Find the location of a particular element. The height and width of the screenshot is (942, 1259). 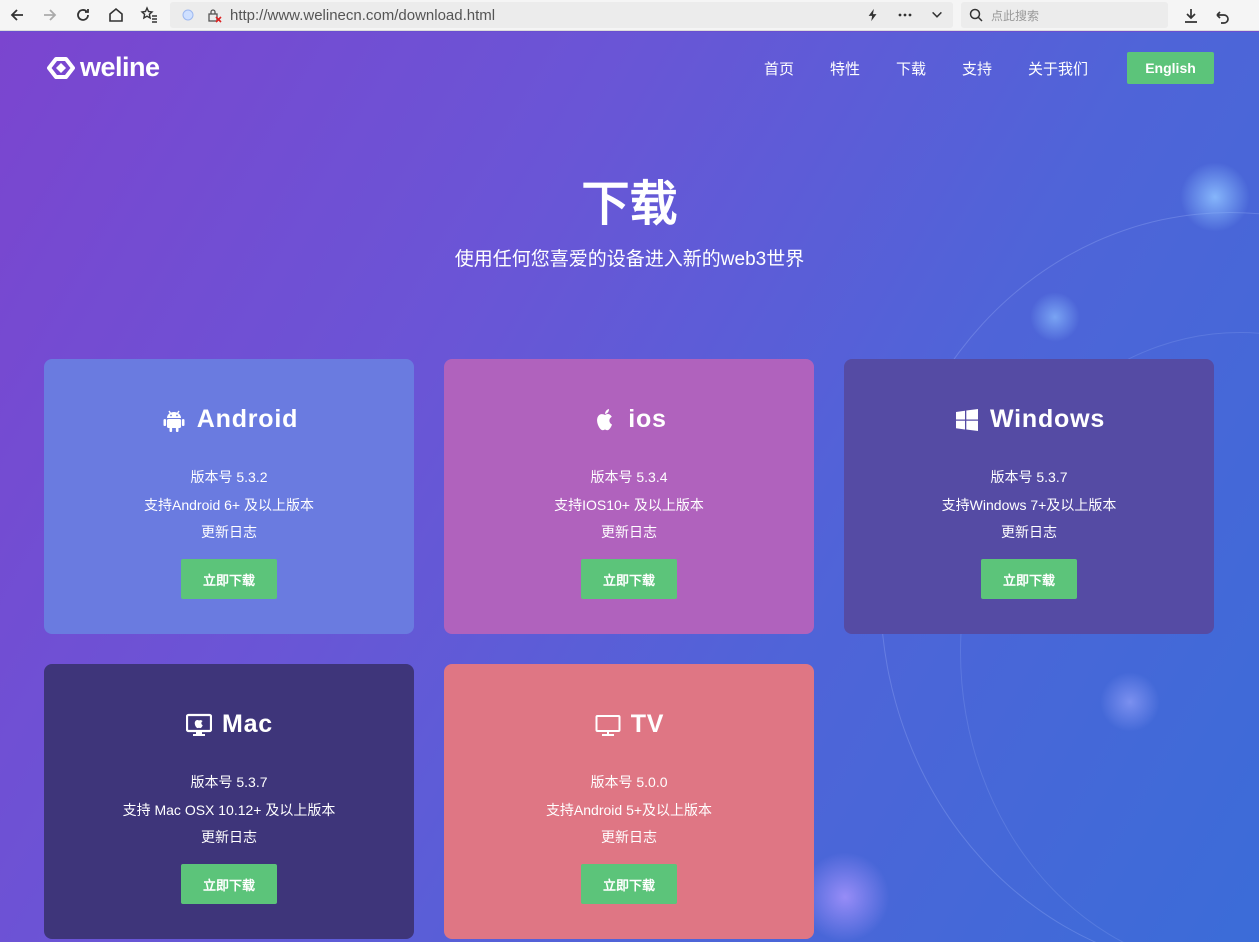

undo-button is located at coordinates (1221, 15).